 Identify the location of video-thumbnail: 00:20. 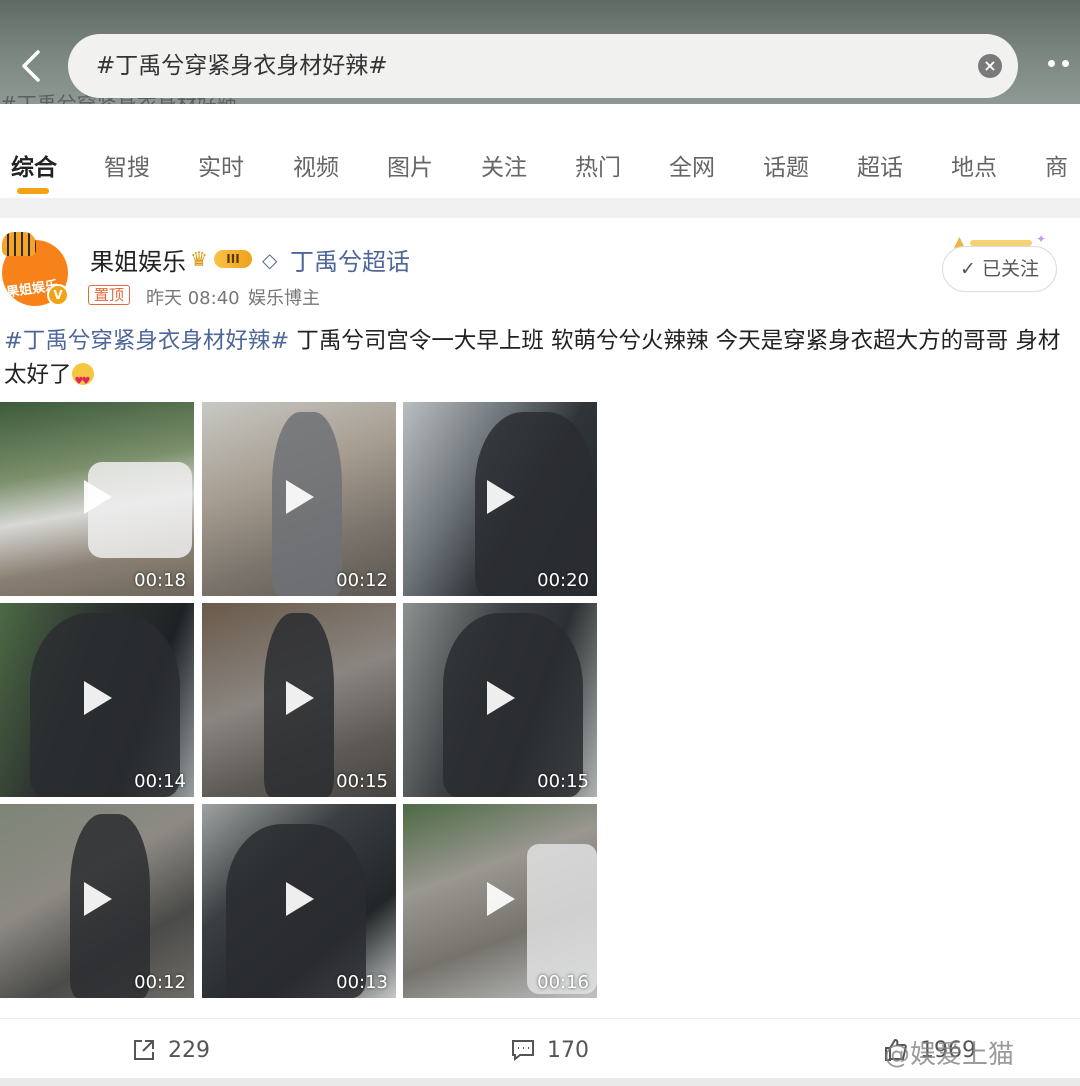
(500, 499).